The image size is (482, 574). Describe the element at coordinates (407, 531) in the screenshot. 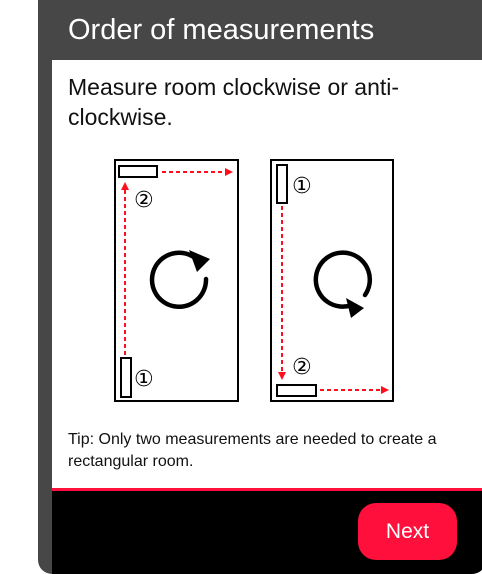

I see `next-button: Next` at that location.